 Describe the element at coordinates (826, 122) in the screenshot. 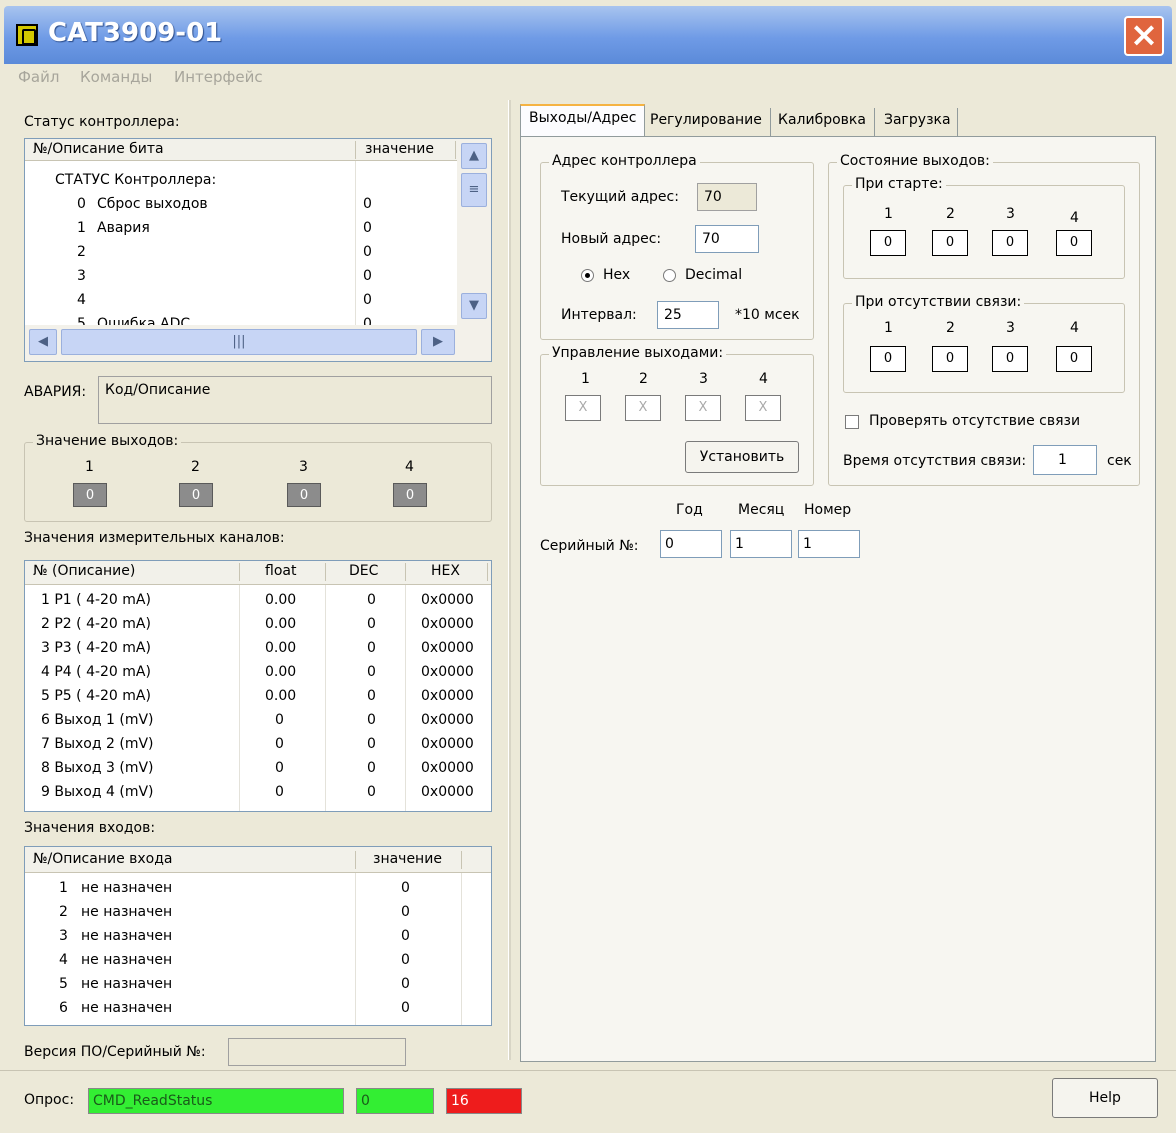

I see `tab-calibration: Калибровка` at that location.